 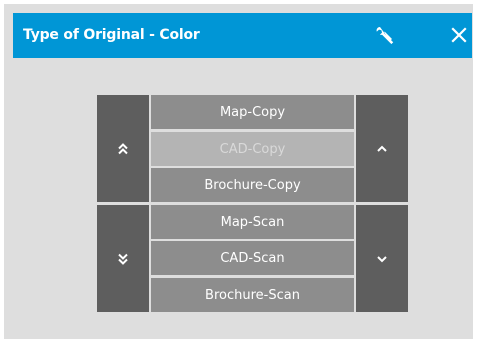 I want to click on option-map-scan: Map-Scan, so click(x=252, y=222).